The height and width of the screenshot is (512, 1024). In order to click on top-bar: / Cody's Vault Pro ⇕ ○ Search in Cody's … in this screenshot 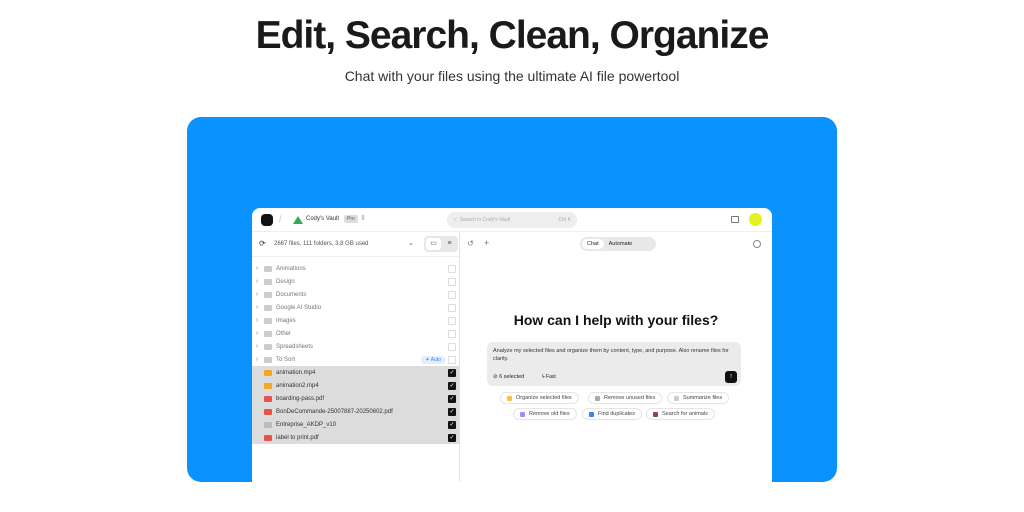, I will do `click(512, 220)`.